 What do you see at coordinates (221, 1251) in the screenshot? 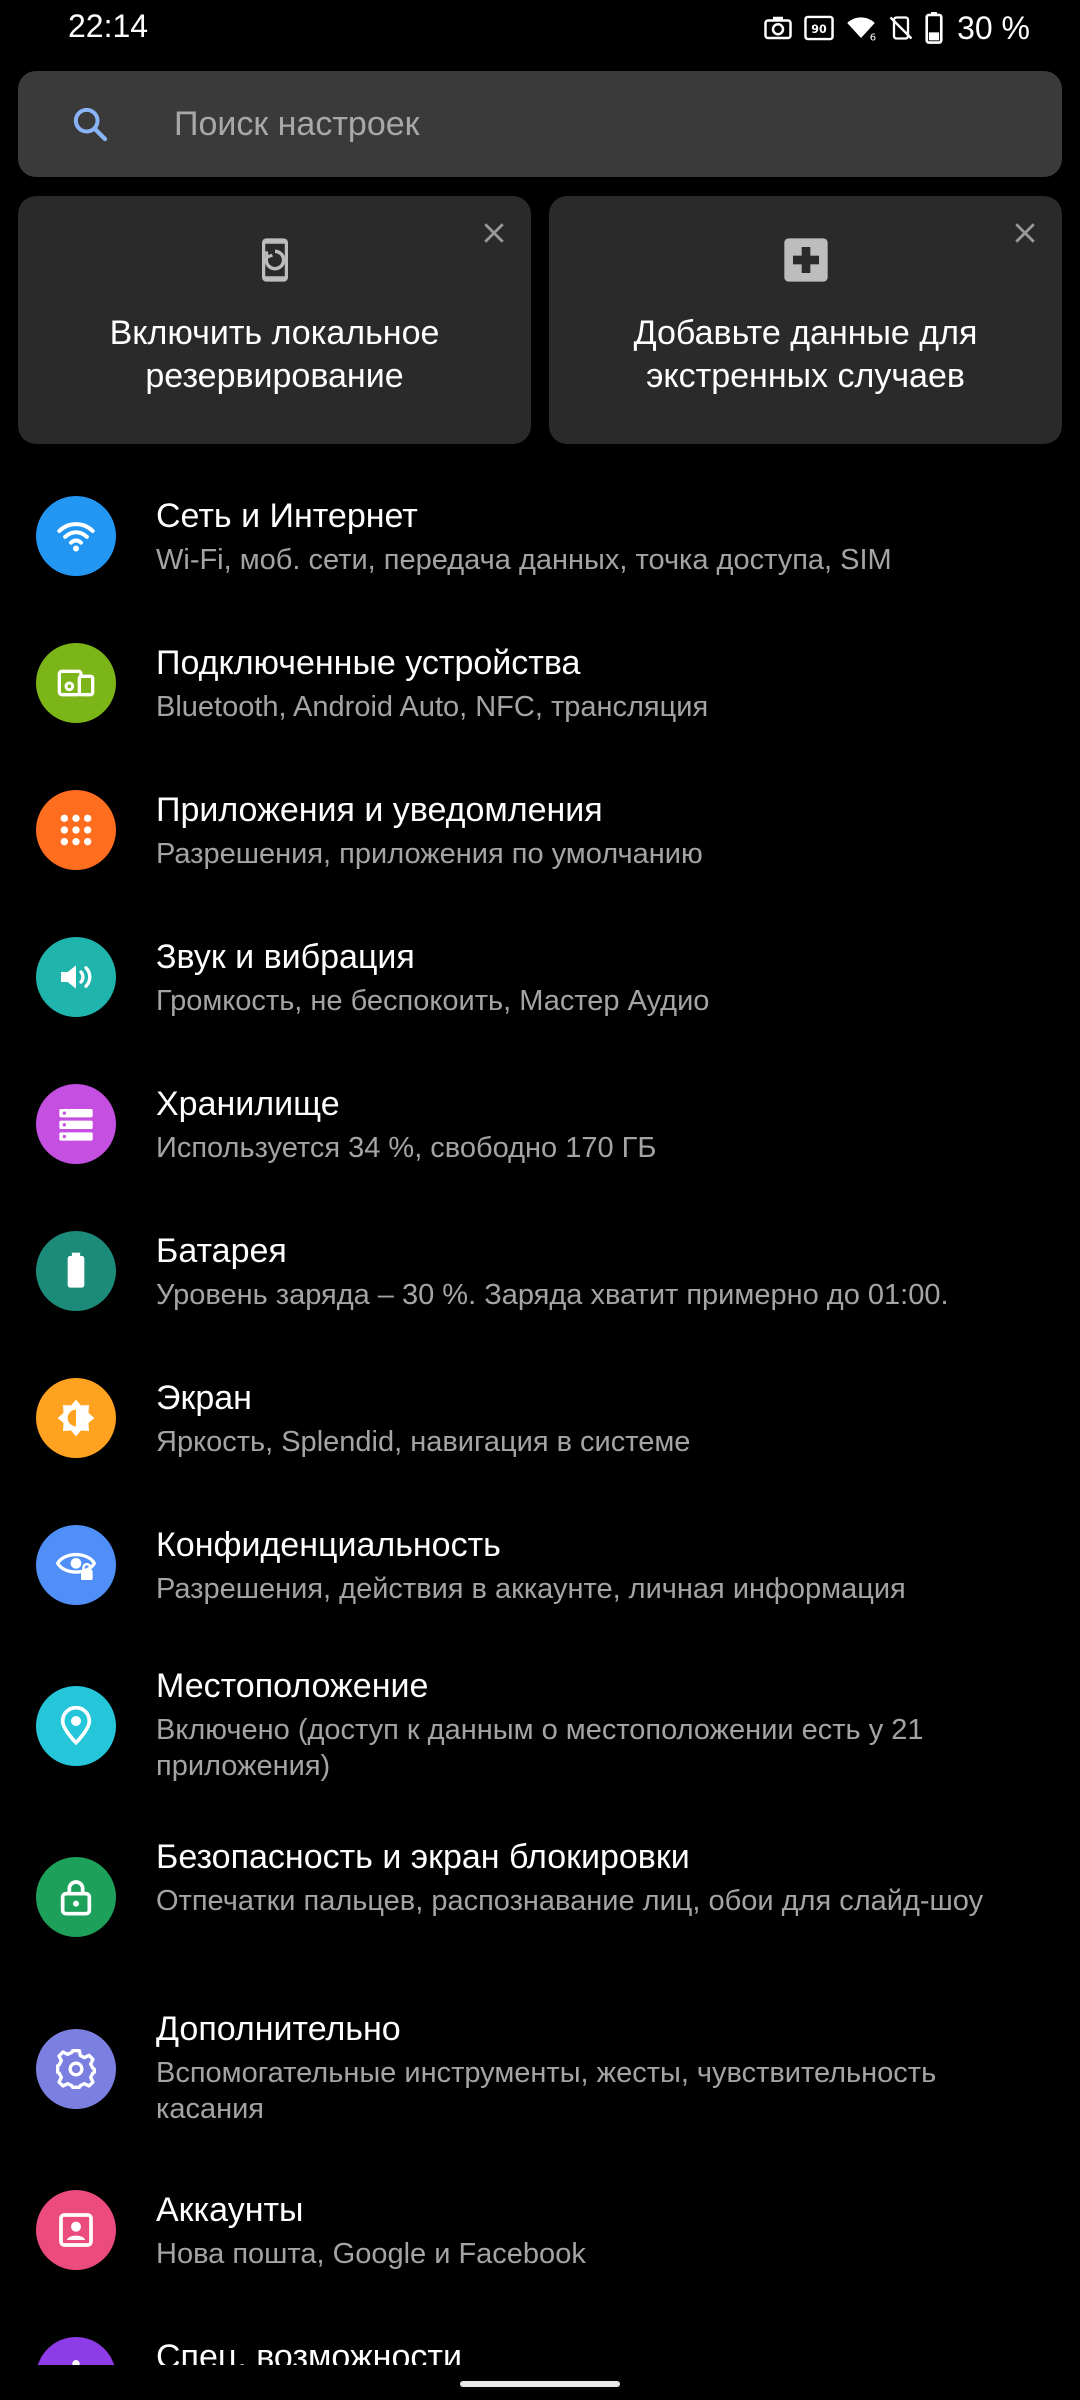
I see `item-title: Батарея` at bounding box center [221, 1251].